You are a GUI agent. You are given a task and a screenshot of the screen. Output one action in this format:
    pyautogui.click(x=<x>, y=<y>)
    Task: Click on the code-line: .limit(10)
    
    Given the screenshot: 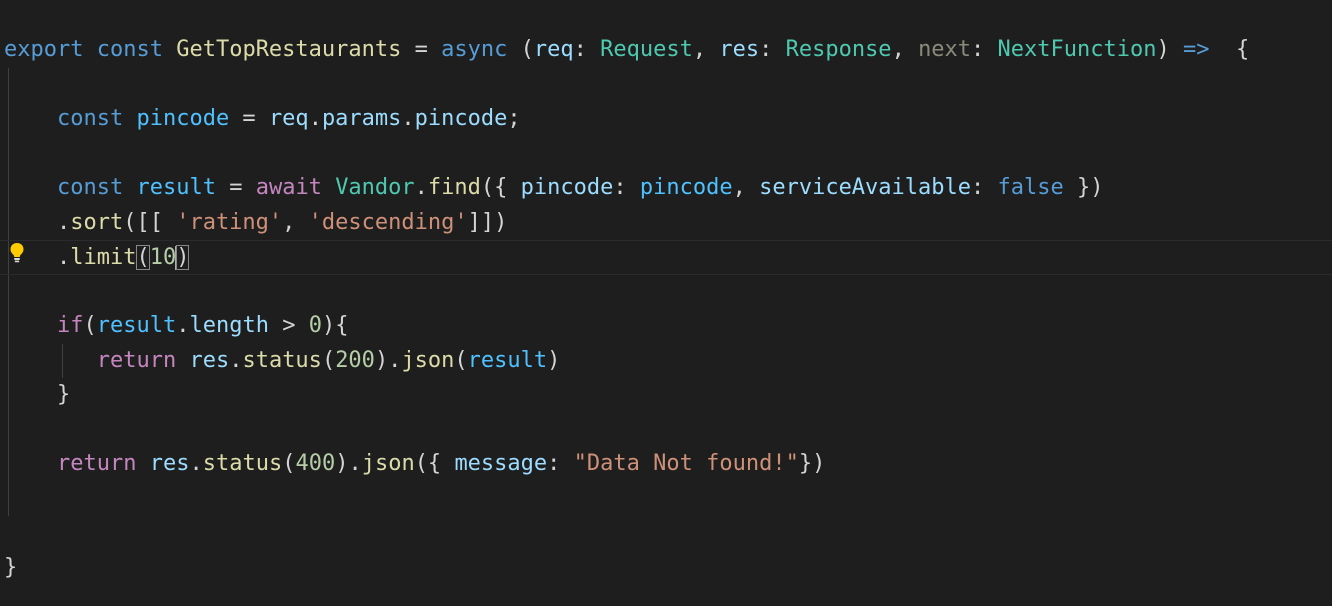 What is the action you would take?
    pyautogui.click(x=666, y=257)
    